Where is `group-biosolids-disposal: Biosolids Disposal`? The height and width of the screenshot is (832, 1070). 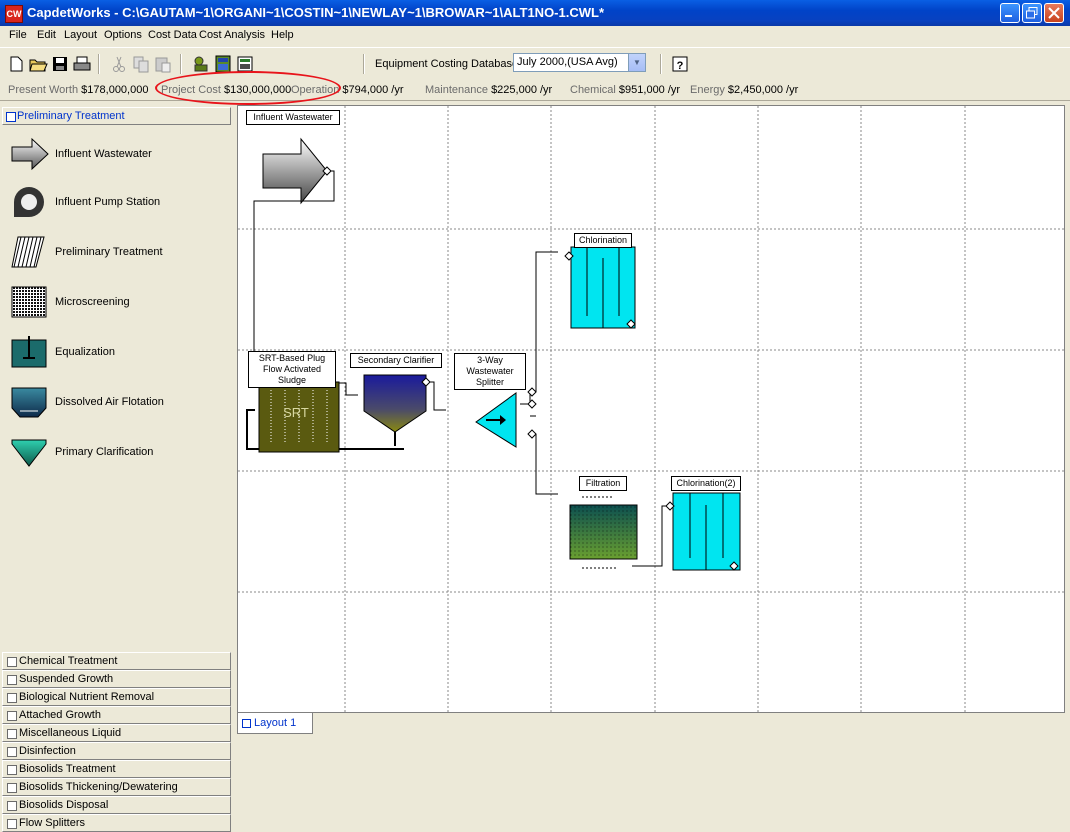 group-biosolids-disposal: Biosolids Disposal is located at coordinates (116, 805).